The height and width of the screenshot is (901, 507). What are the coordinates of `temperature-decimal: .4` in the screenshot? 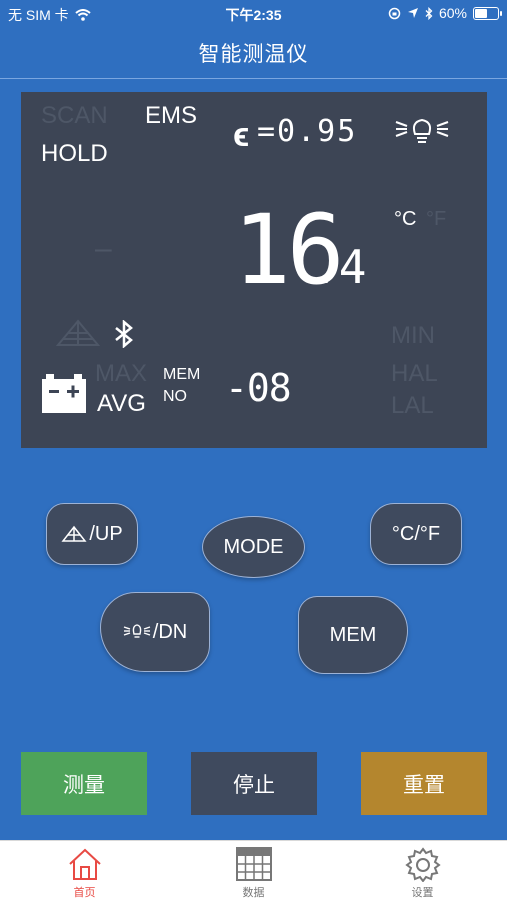 It's located at (339, 267).